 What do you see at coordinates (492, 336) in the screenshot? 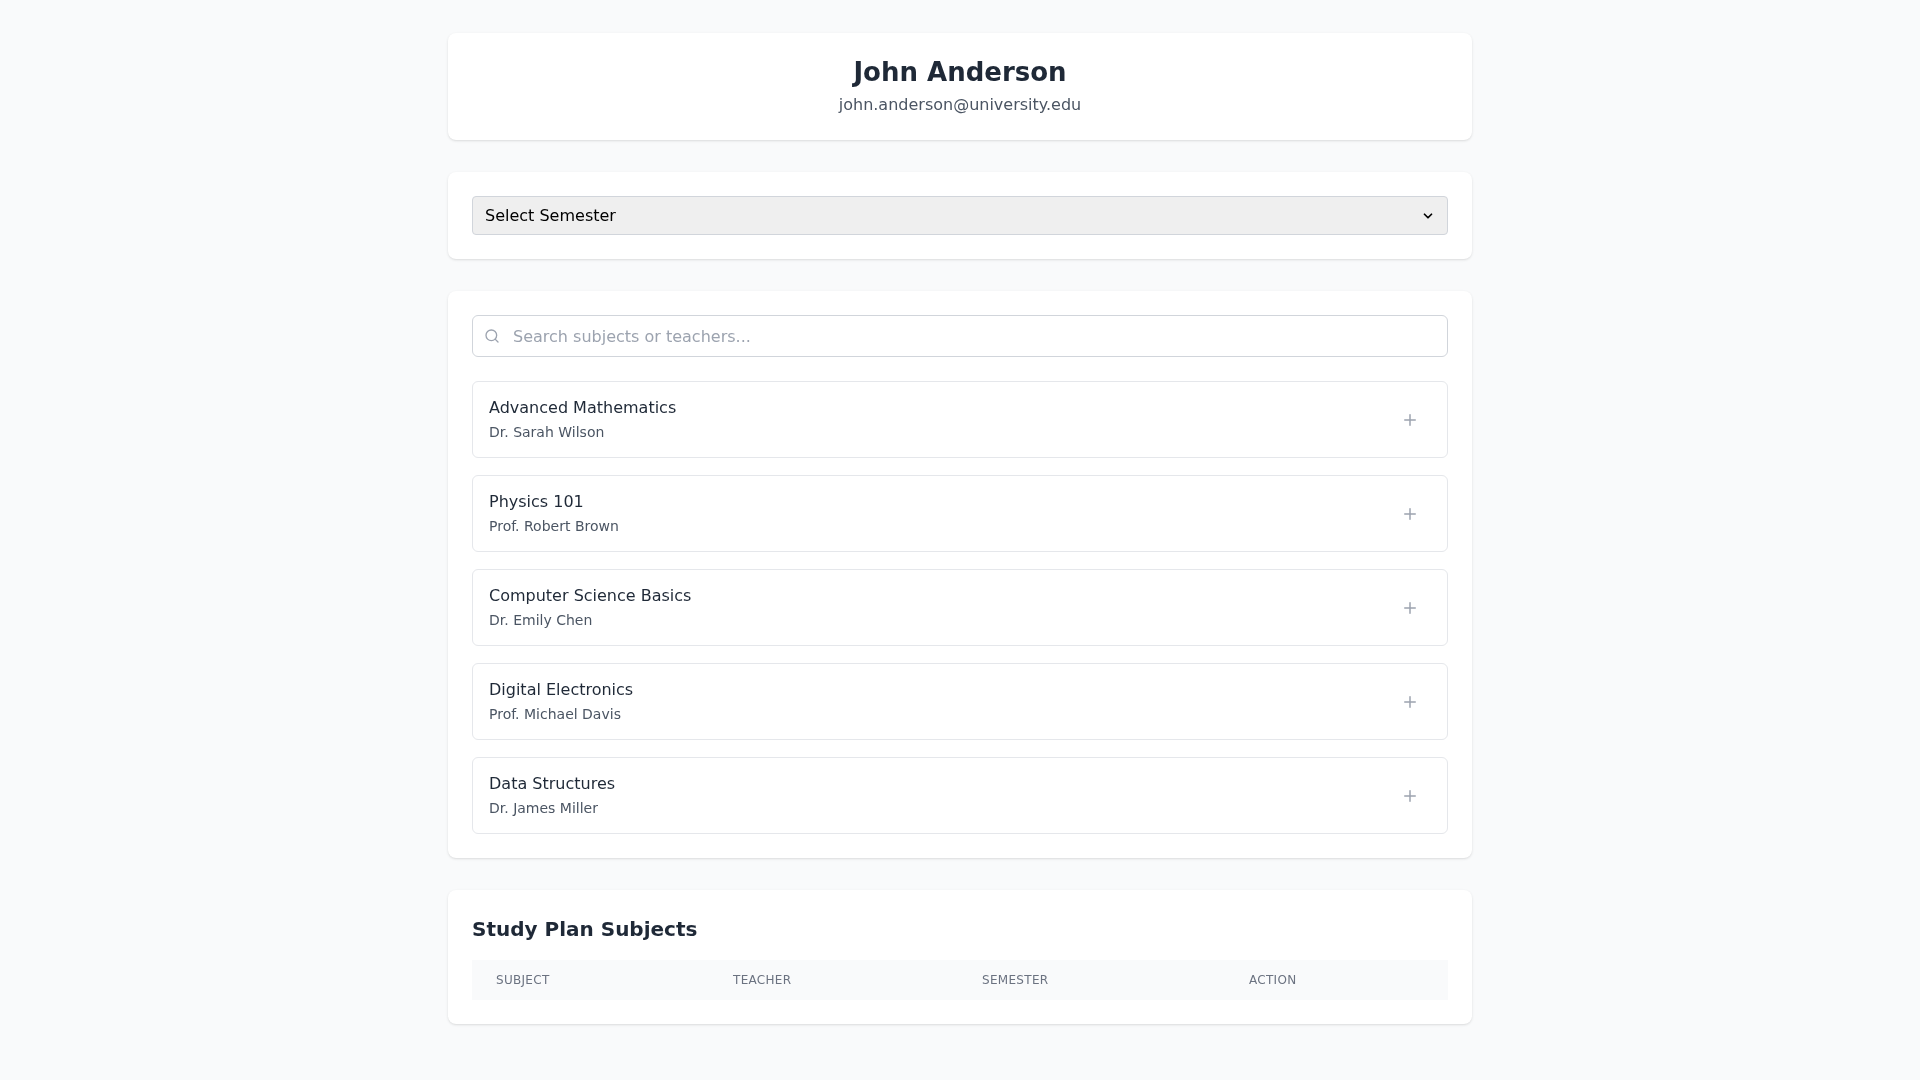
I see `search-icon` at bounding box center [492, 336].